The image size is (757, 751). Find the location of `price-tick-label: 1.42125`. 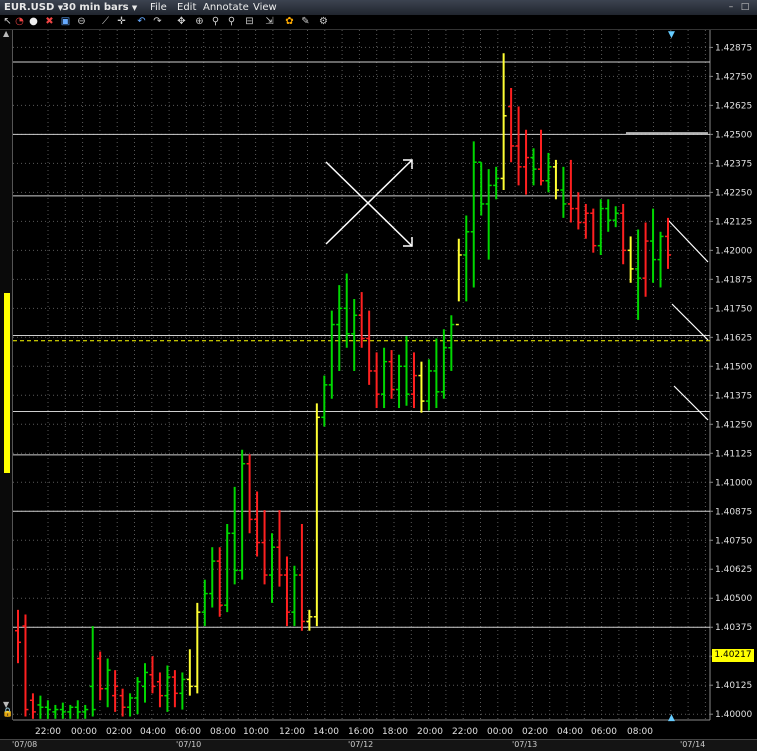

price-tick-label: 1.42125 is located at coordinates (733, 222).